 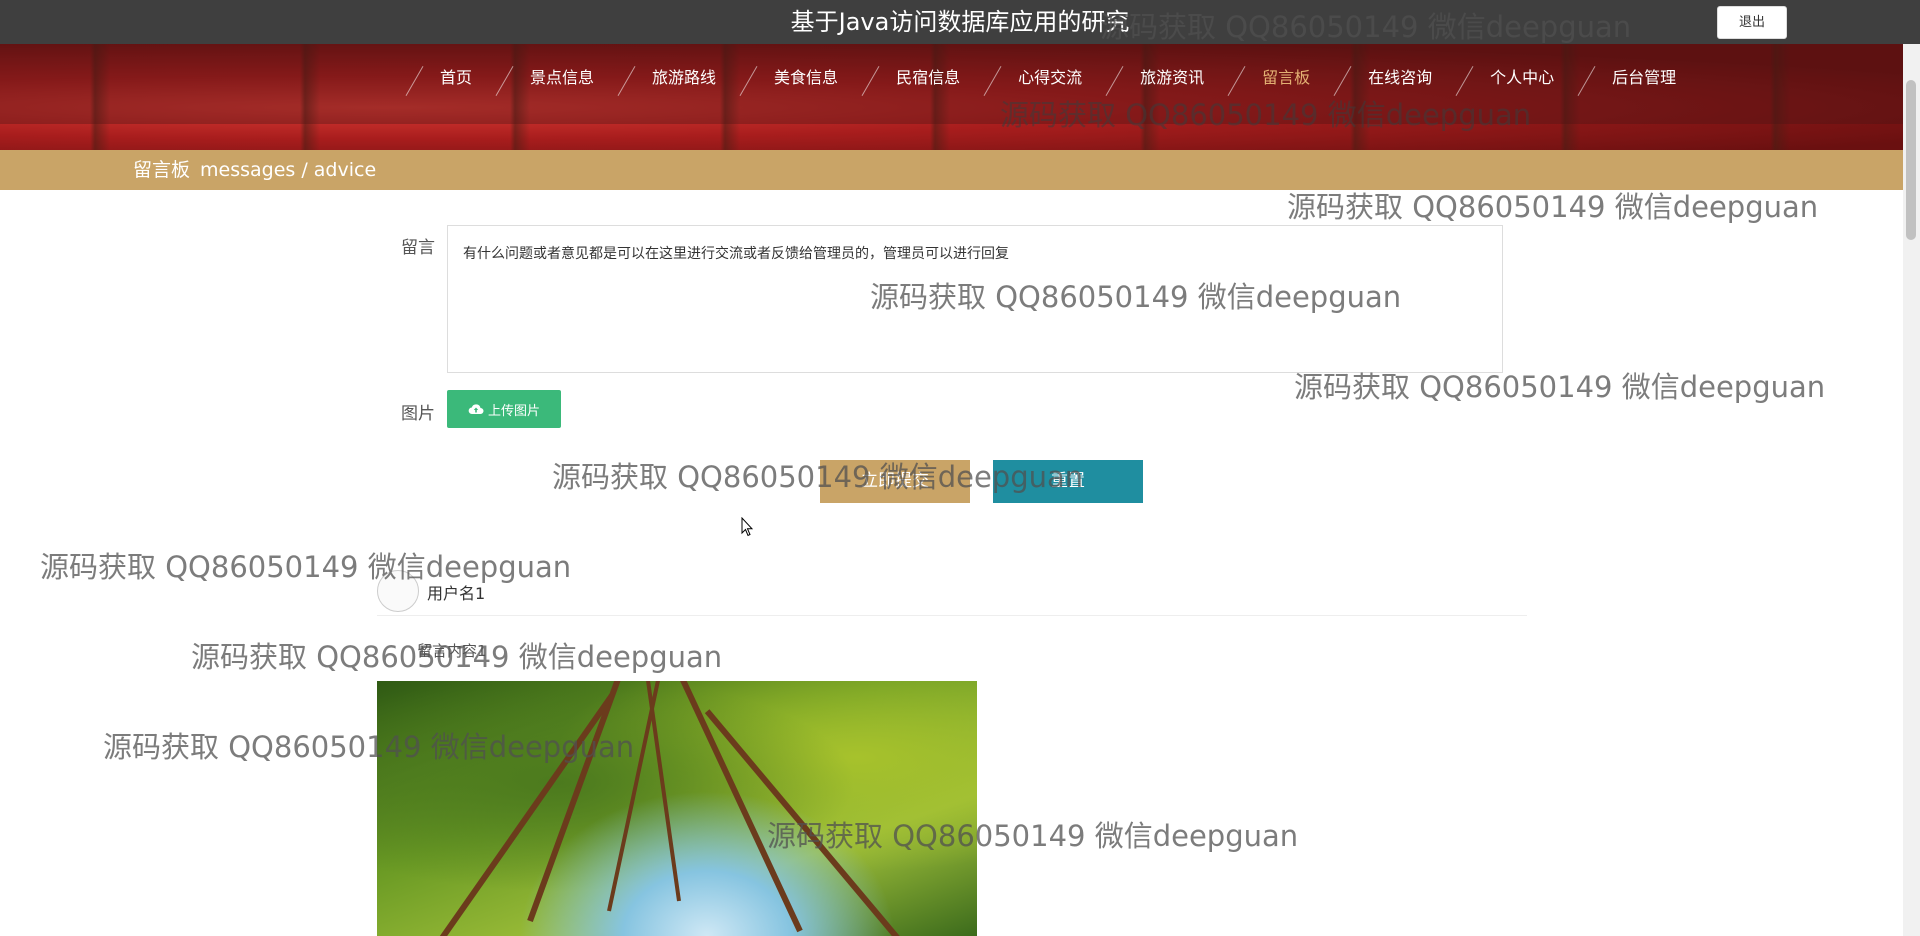 I want to click on message-label: 留言, so click(x=418, y=248).